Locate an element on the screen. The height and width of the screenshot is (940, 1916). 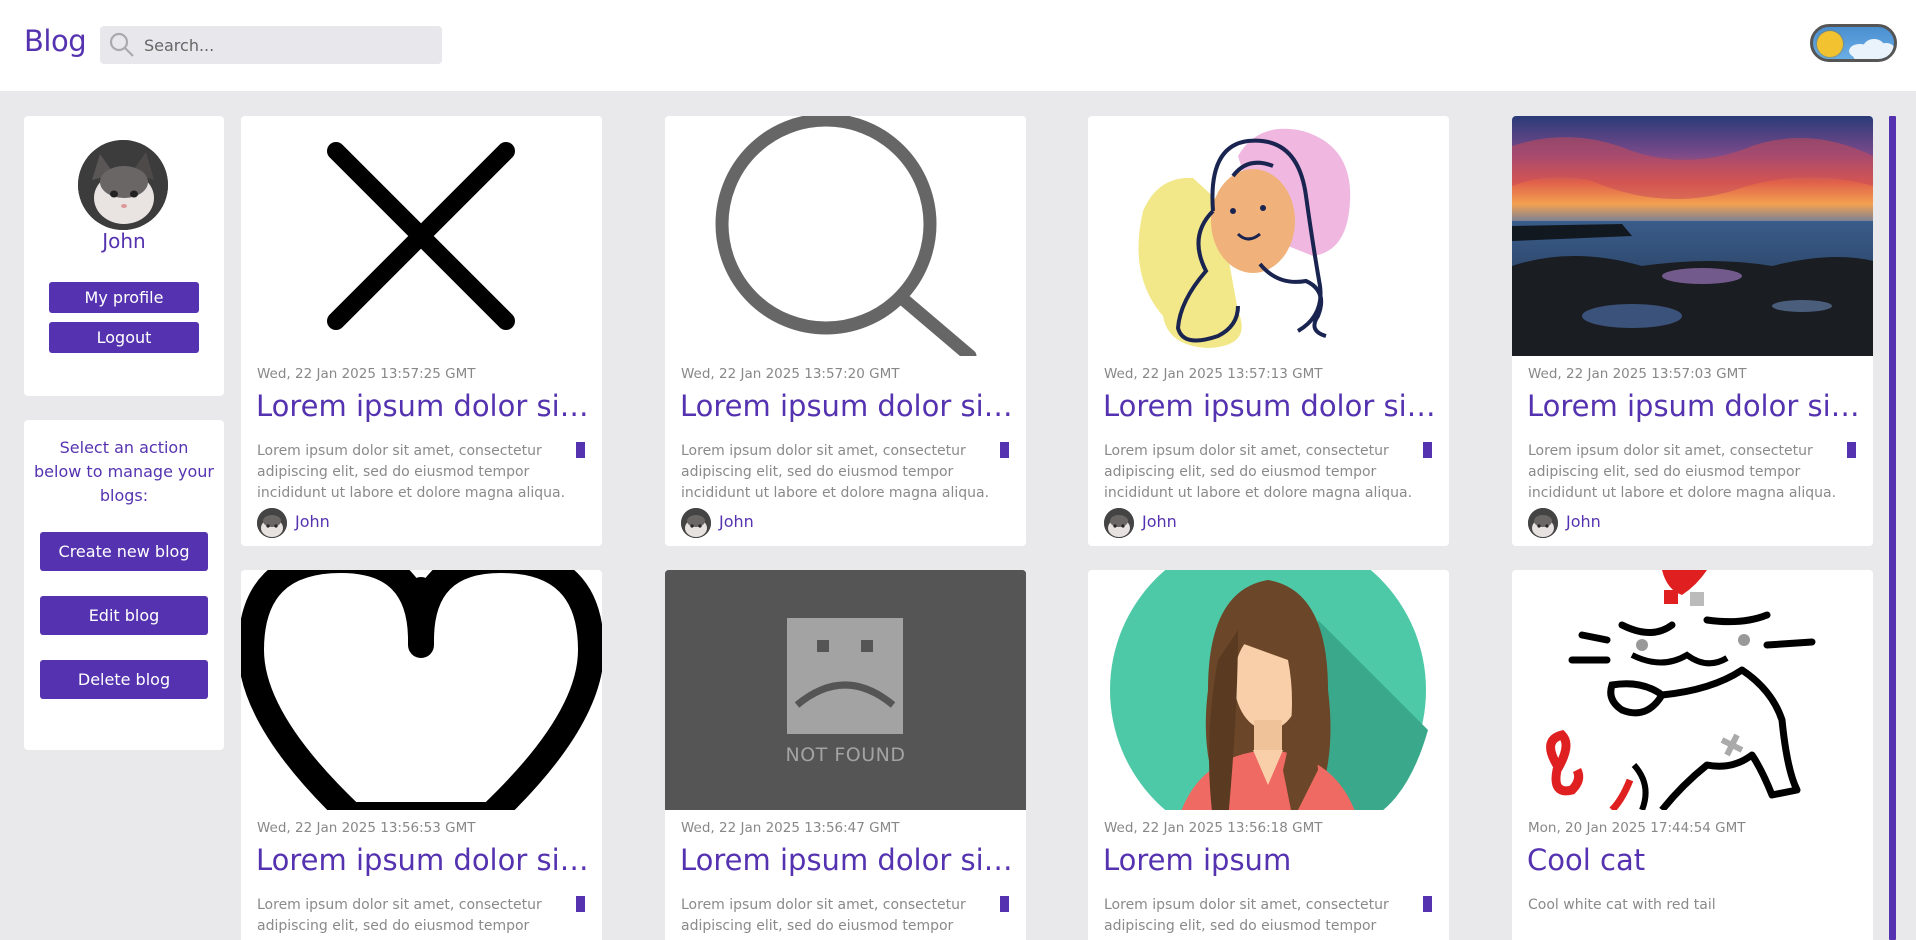
not-found-image is located at coordinates (845, 690).